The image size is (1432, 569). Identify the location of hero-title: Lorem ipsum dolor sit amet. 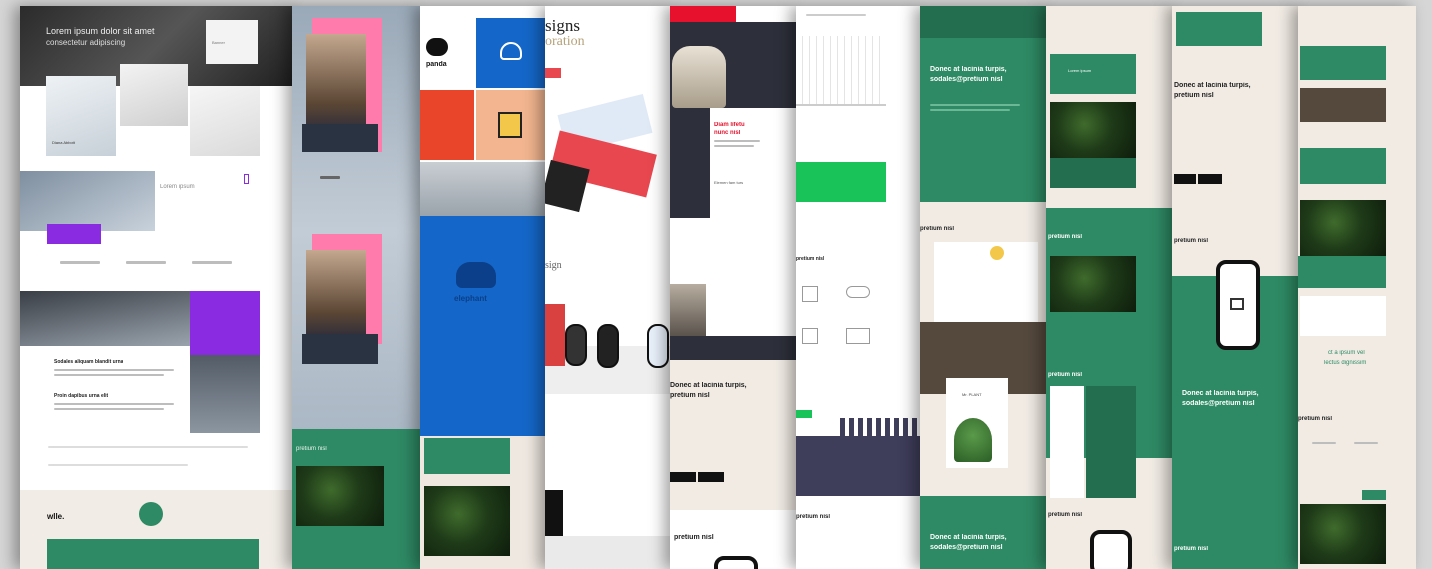
(100, 31).